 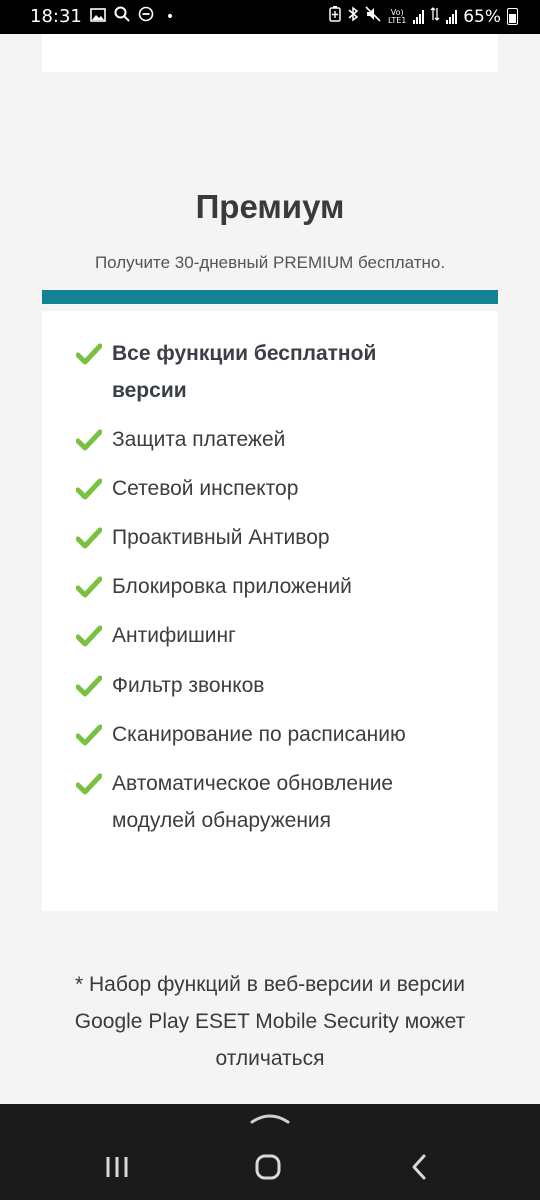 I want to click on mute-icon, so click(x=373, y=16).